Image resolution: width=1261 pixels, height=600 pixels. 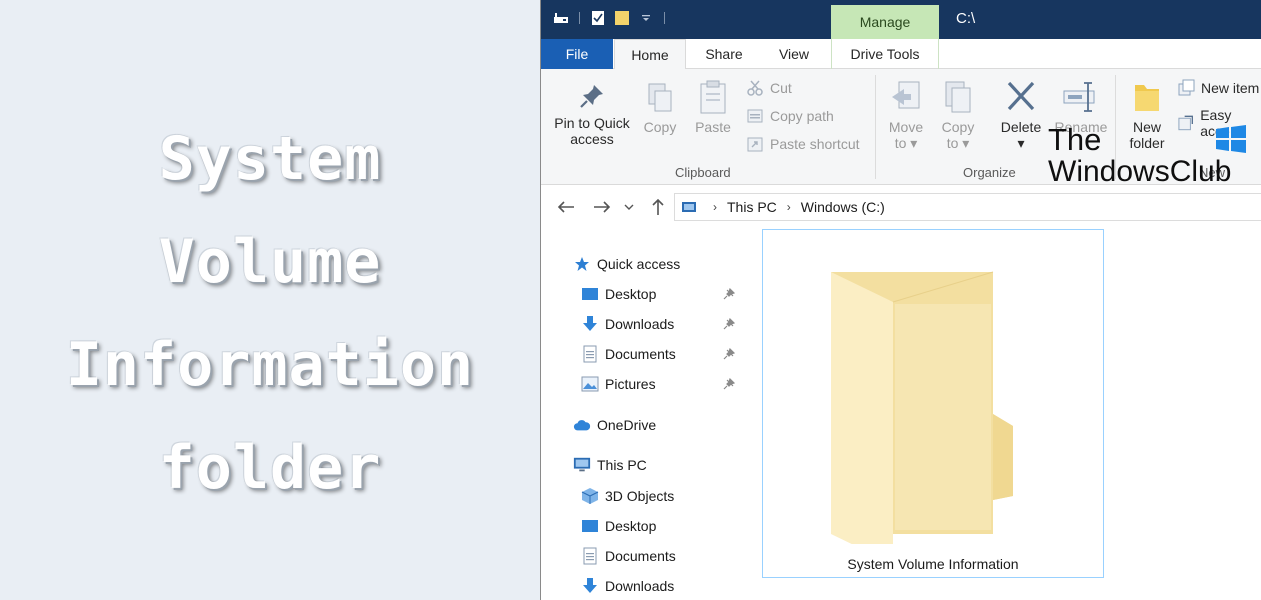 What do you see at coordinates (967, 207) in the screenshot?
I see `address-path: › This PC › Windows (C:)` at bounding box center [967, 207].